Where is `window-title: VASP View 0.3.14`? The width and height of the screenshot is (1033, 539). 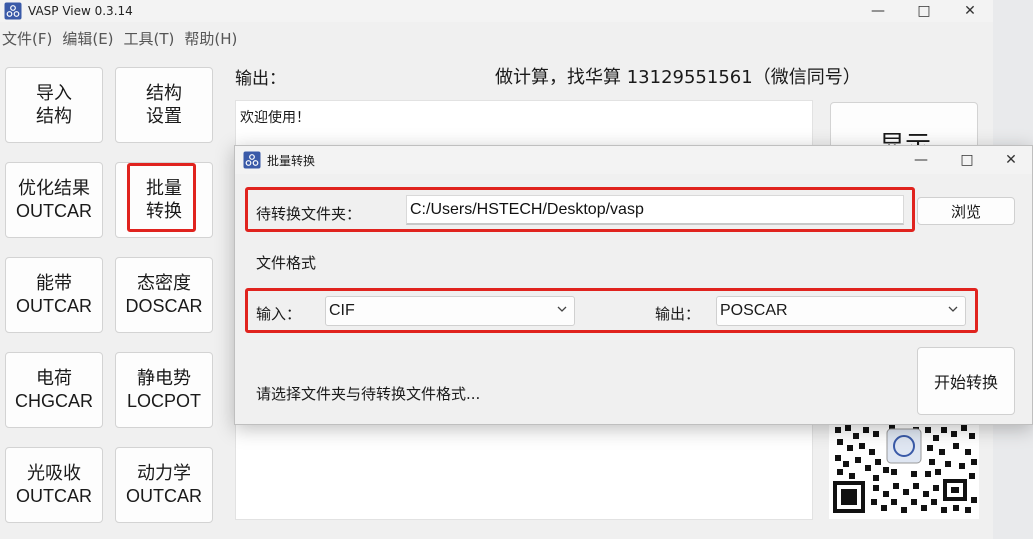
window-title: VASP View 0.3.14 is located at coordinates (80, 11).